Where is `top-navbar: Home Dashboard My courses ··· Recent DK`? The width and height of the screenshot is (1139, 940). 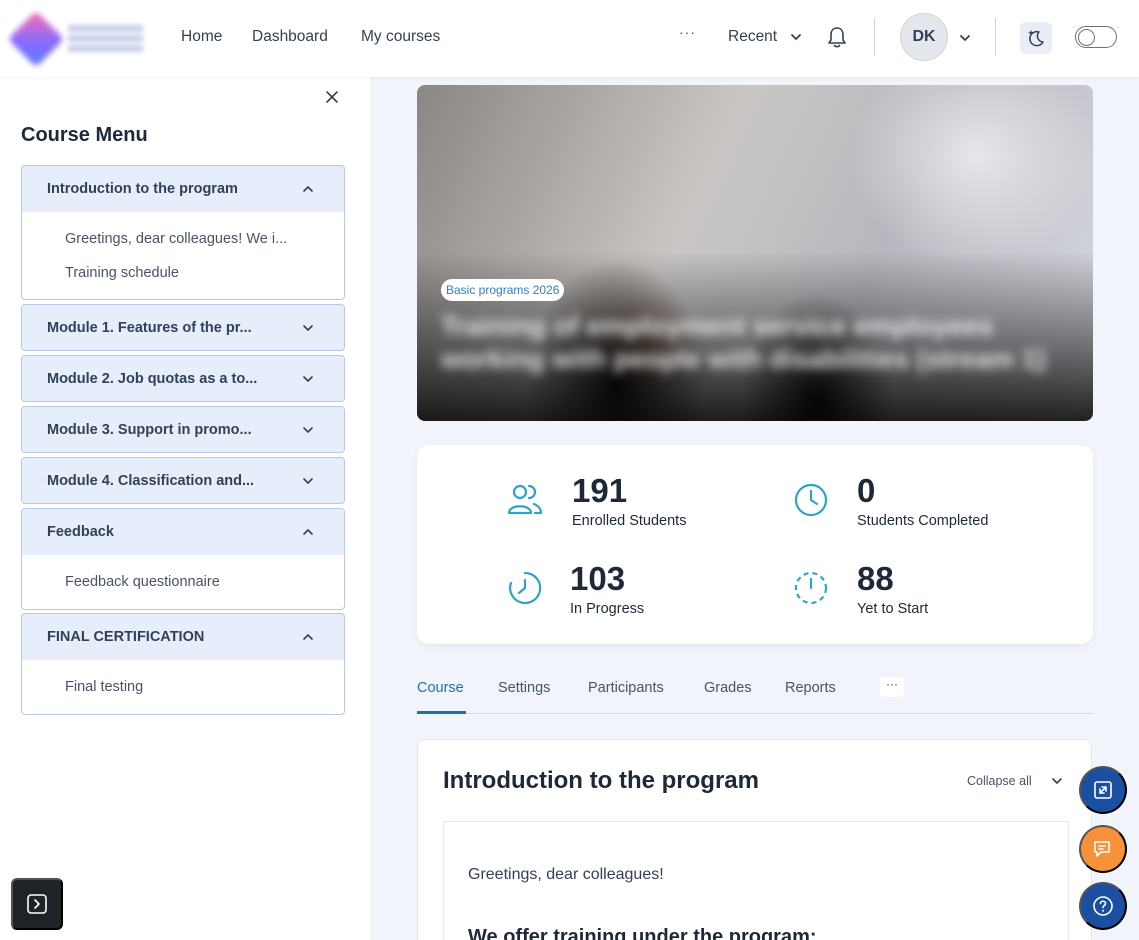
top-navbar: Home Dashboard My courses ··· Recent DK is located at coordinates (569, 38).